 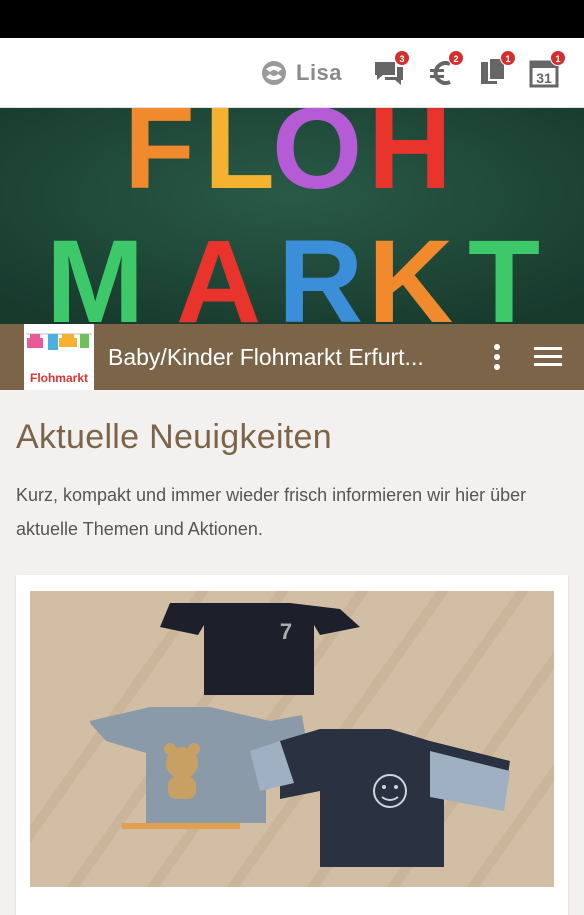 What do you see at coordinates (159, 160) in the screenshot?
I see `hero-letter-f: F` at bounding box center [159, 160].